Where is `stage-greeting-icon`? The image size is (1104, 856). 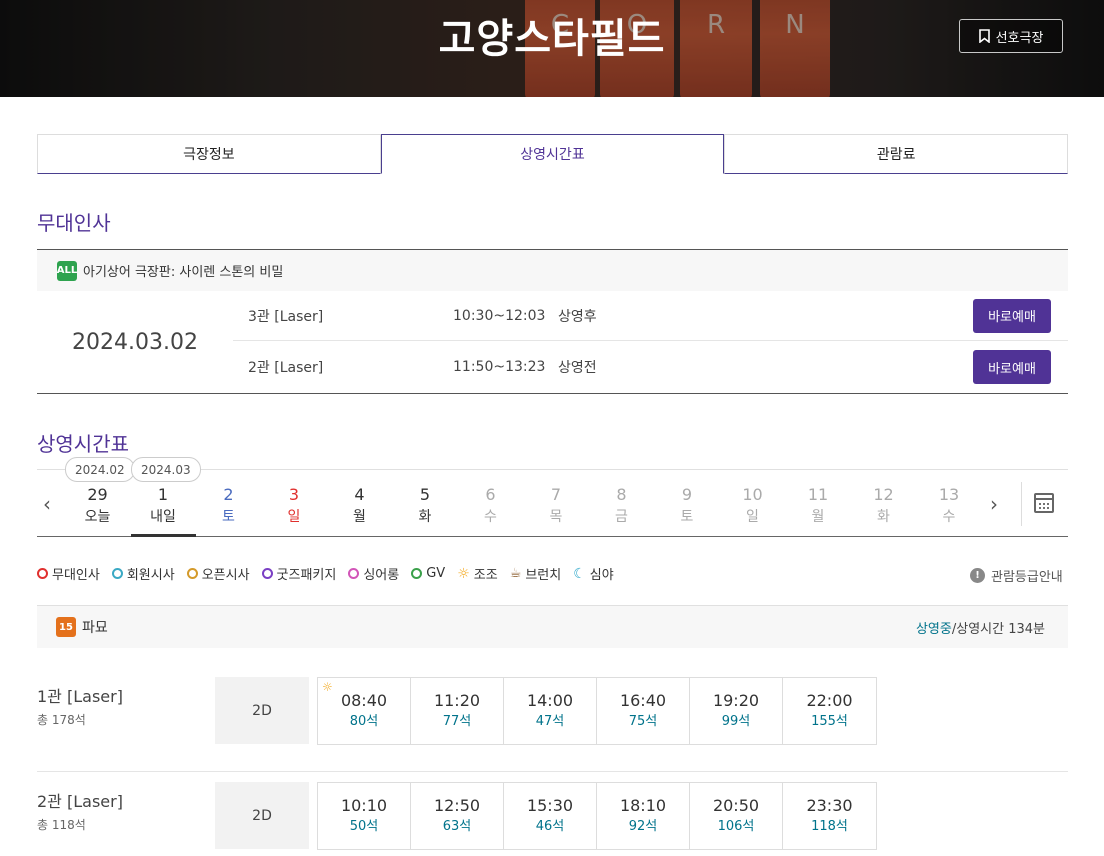 stage-greeting-icon is located at coordinates (42, 573).